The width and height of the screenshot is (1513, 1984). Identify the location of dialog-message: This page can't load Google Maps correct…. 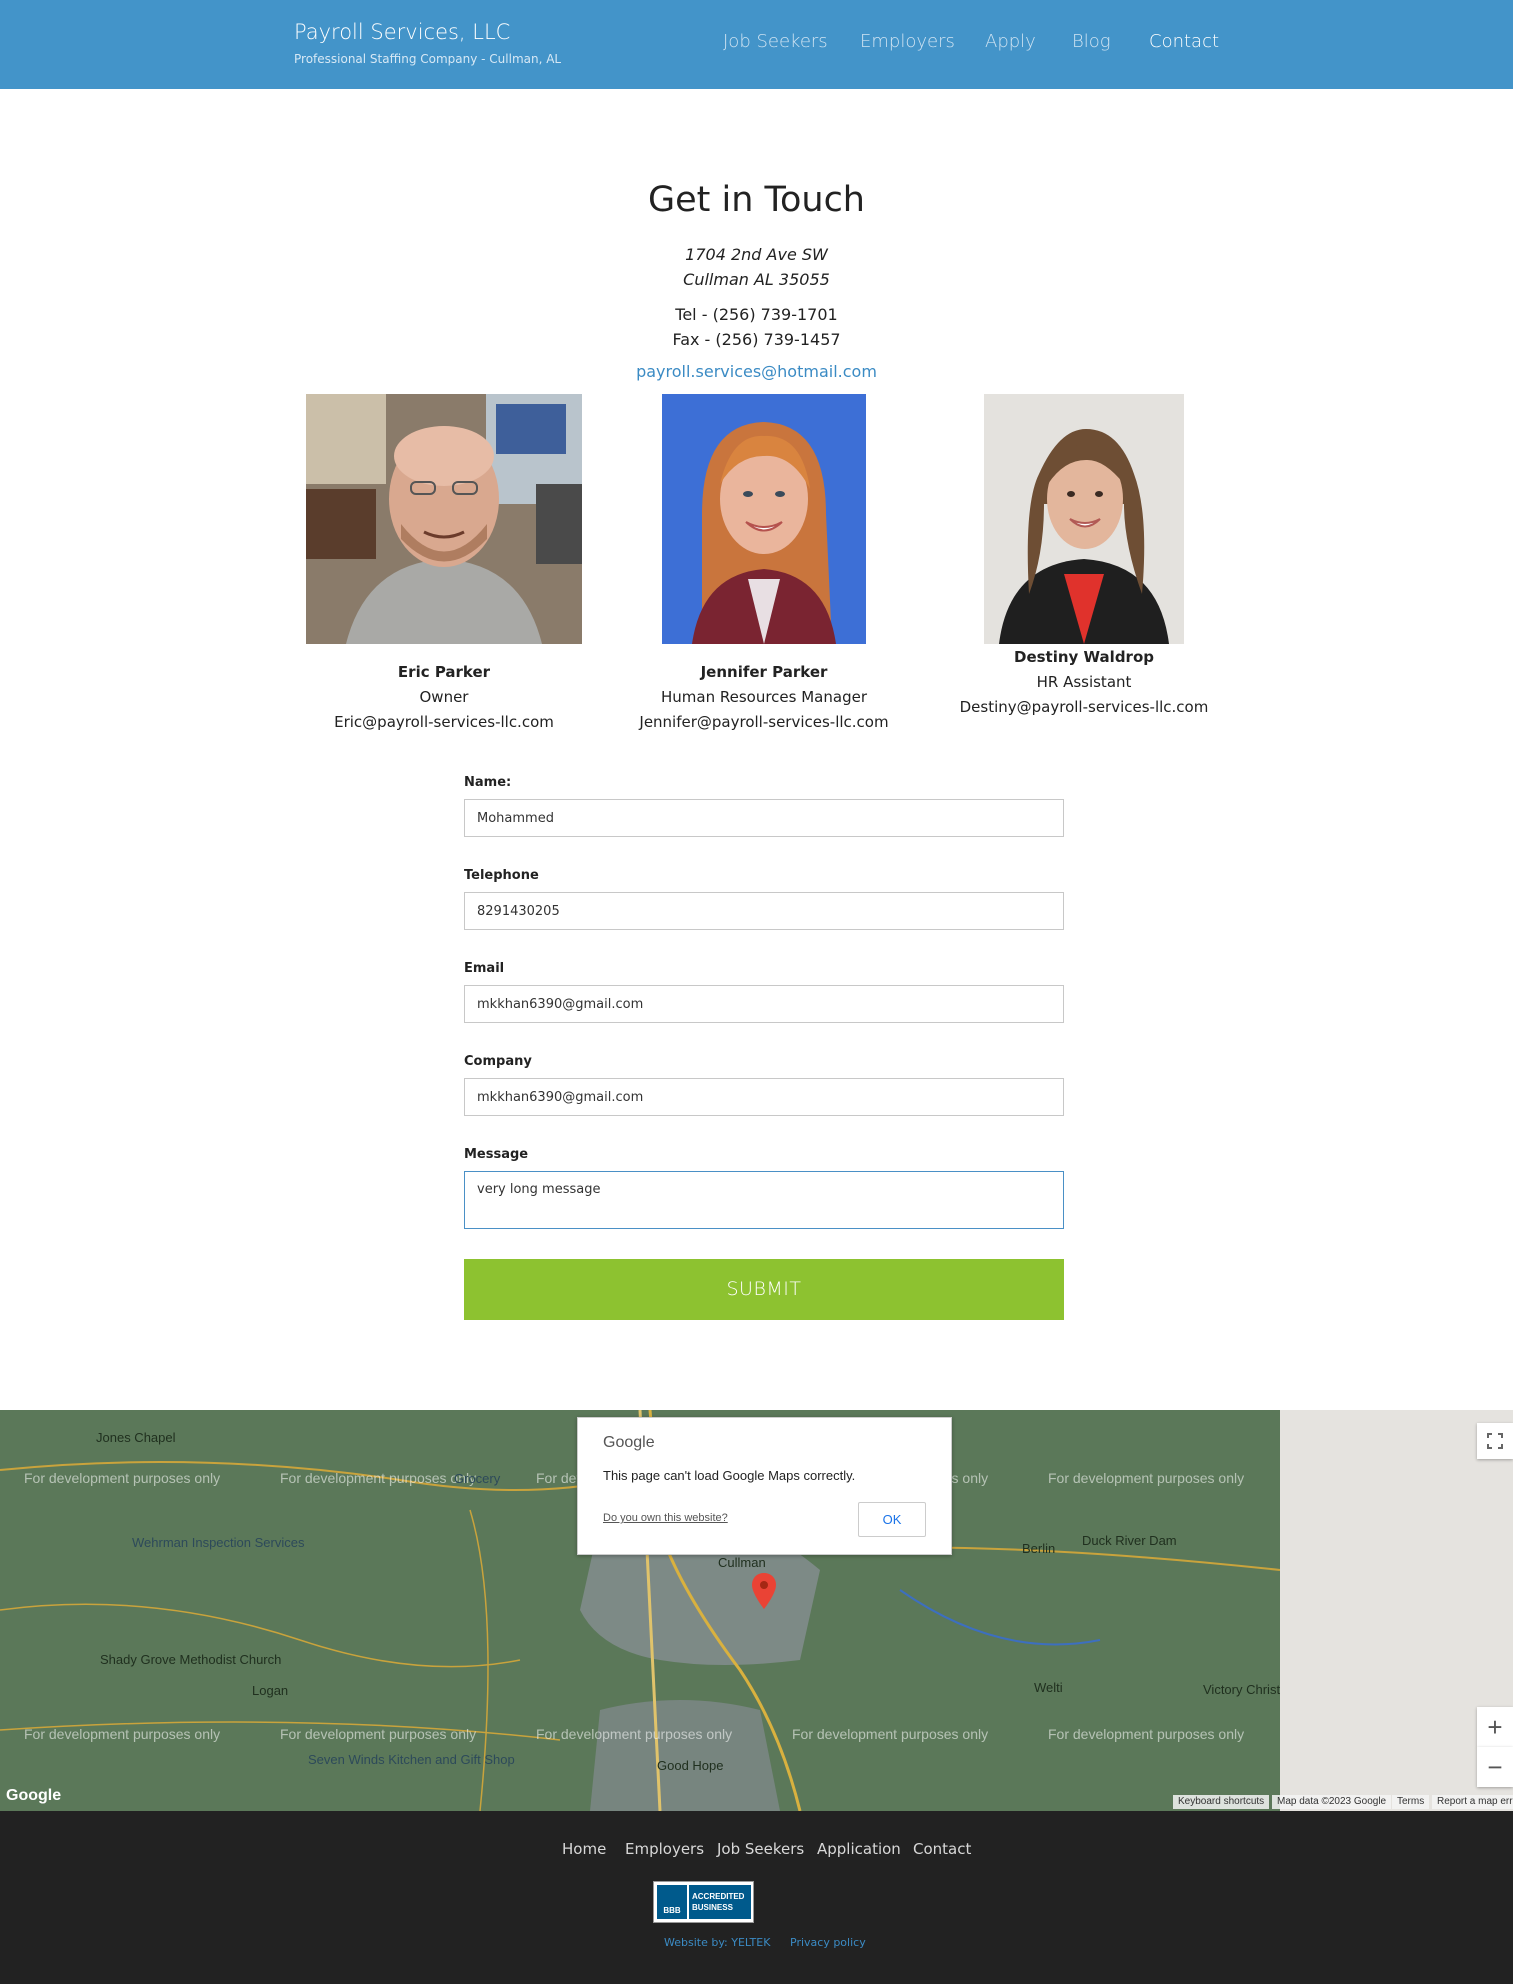
(729, 1475).